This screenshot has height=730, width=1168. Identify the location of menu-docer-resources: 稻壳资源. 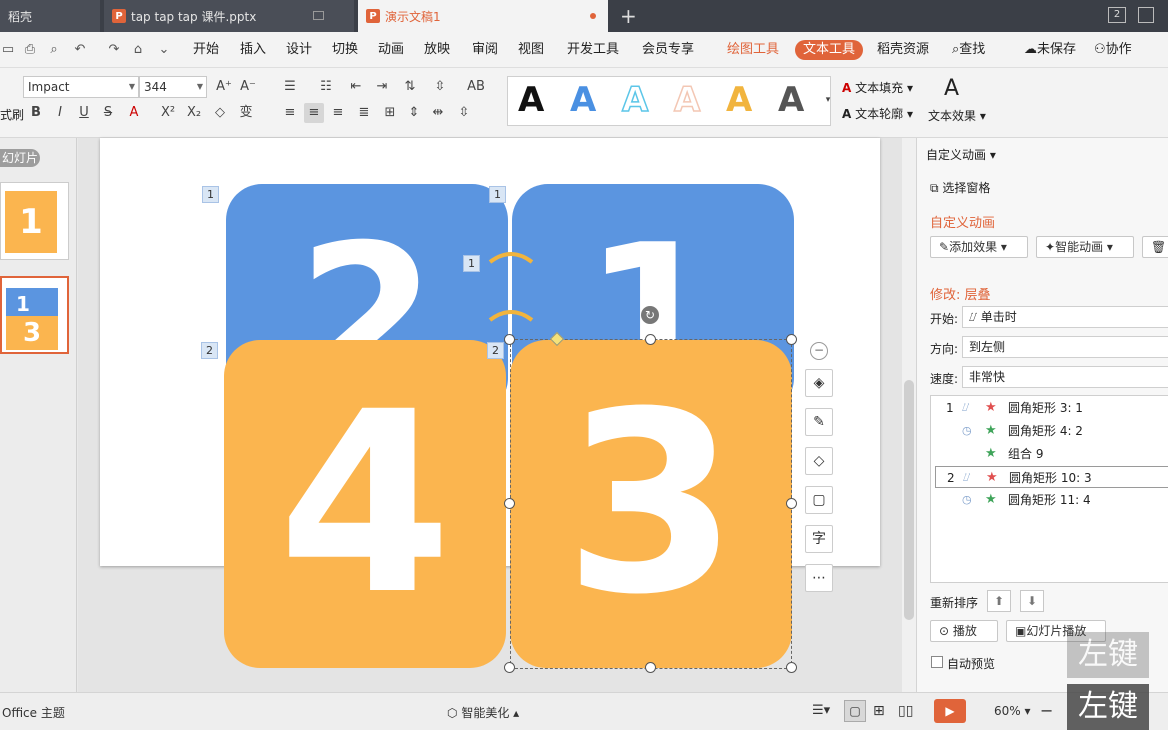
(903, 50).